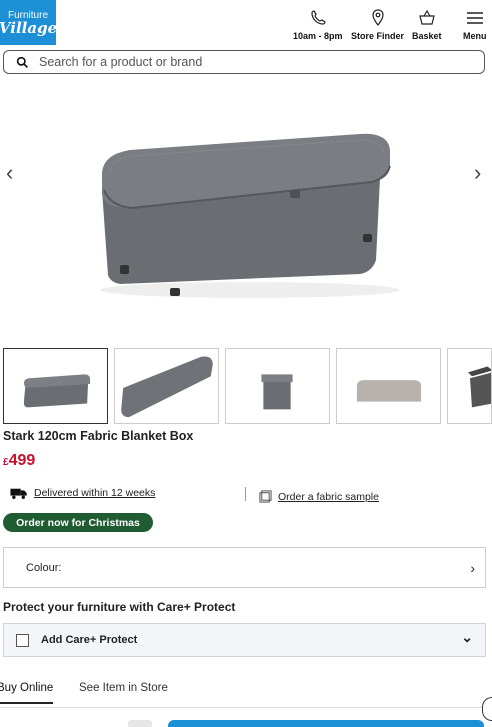 This screenshot has height=727, width=492. I want to click on chat-widget-button, so click(487, 709).